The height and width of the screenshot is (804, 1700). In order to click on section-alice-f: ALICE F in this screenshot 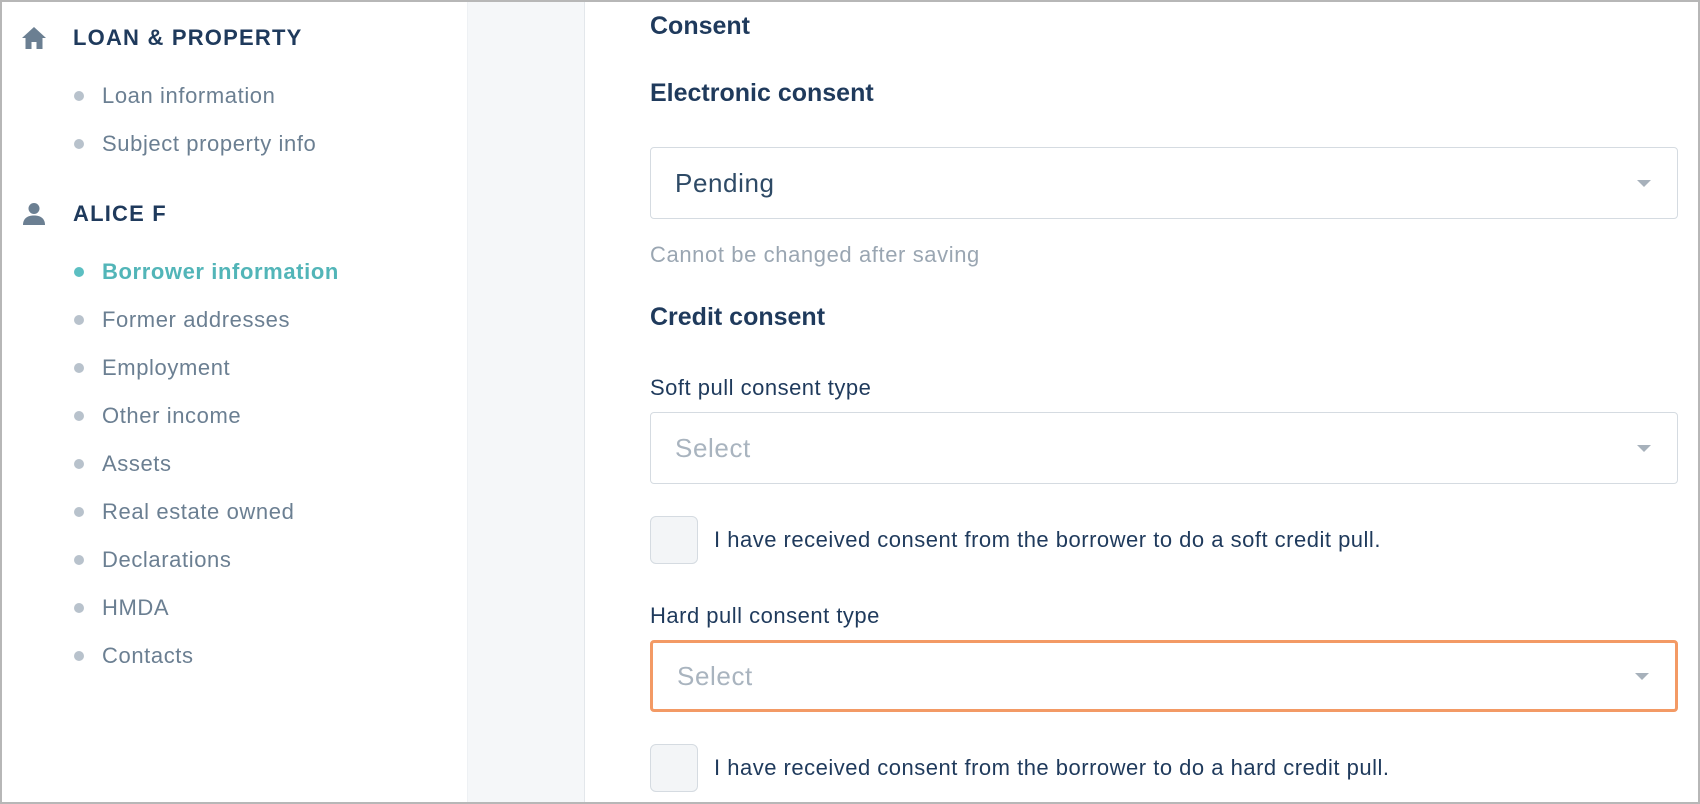, I will do `click(93, 214)`.